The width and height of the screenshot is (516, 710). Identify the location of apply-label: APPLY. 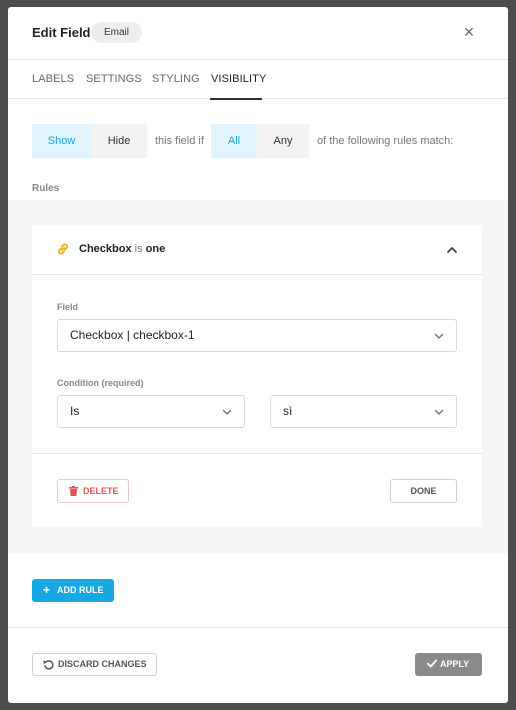
(455, 664).